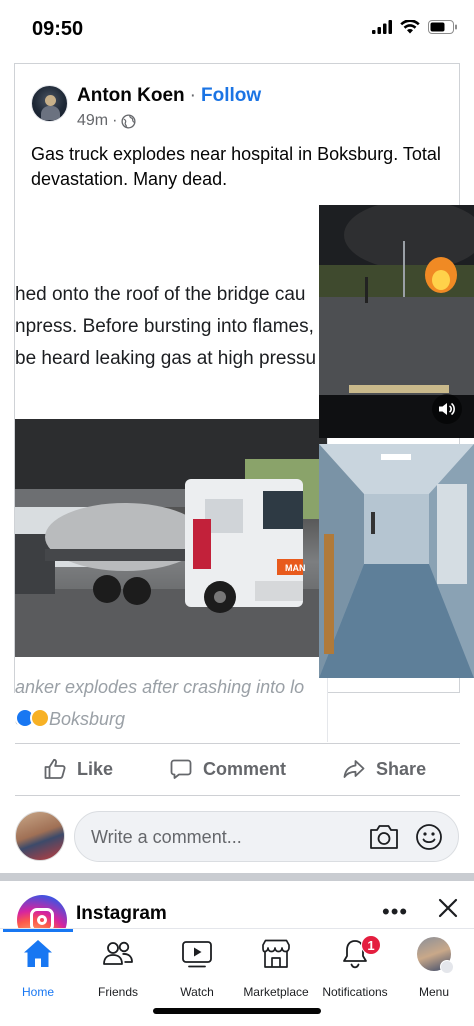 Image resolution: width=474 pixels, height=1026 pixels. I want to click on sad-reaction-icon, so click(40, 718).